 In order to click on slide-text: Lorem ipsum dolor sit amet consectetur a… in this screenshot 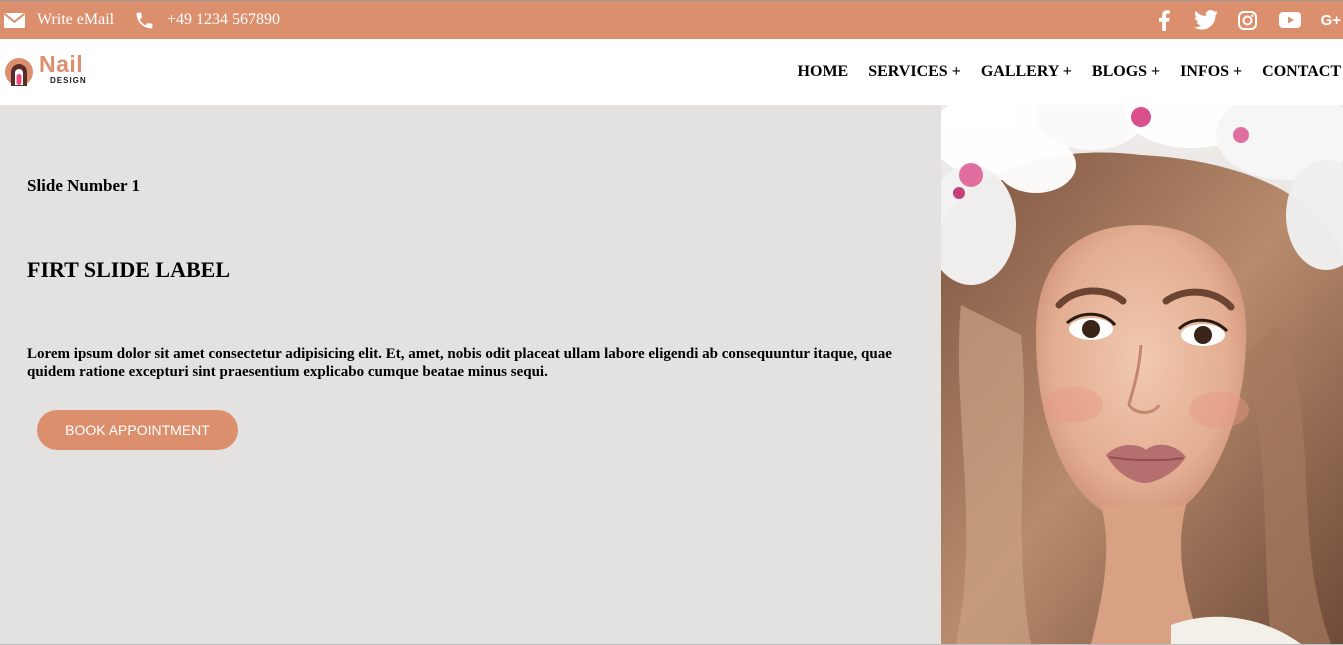, I will do `click(459, 363)`.